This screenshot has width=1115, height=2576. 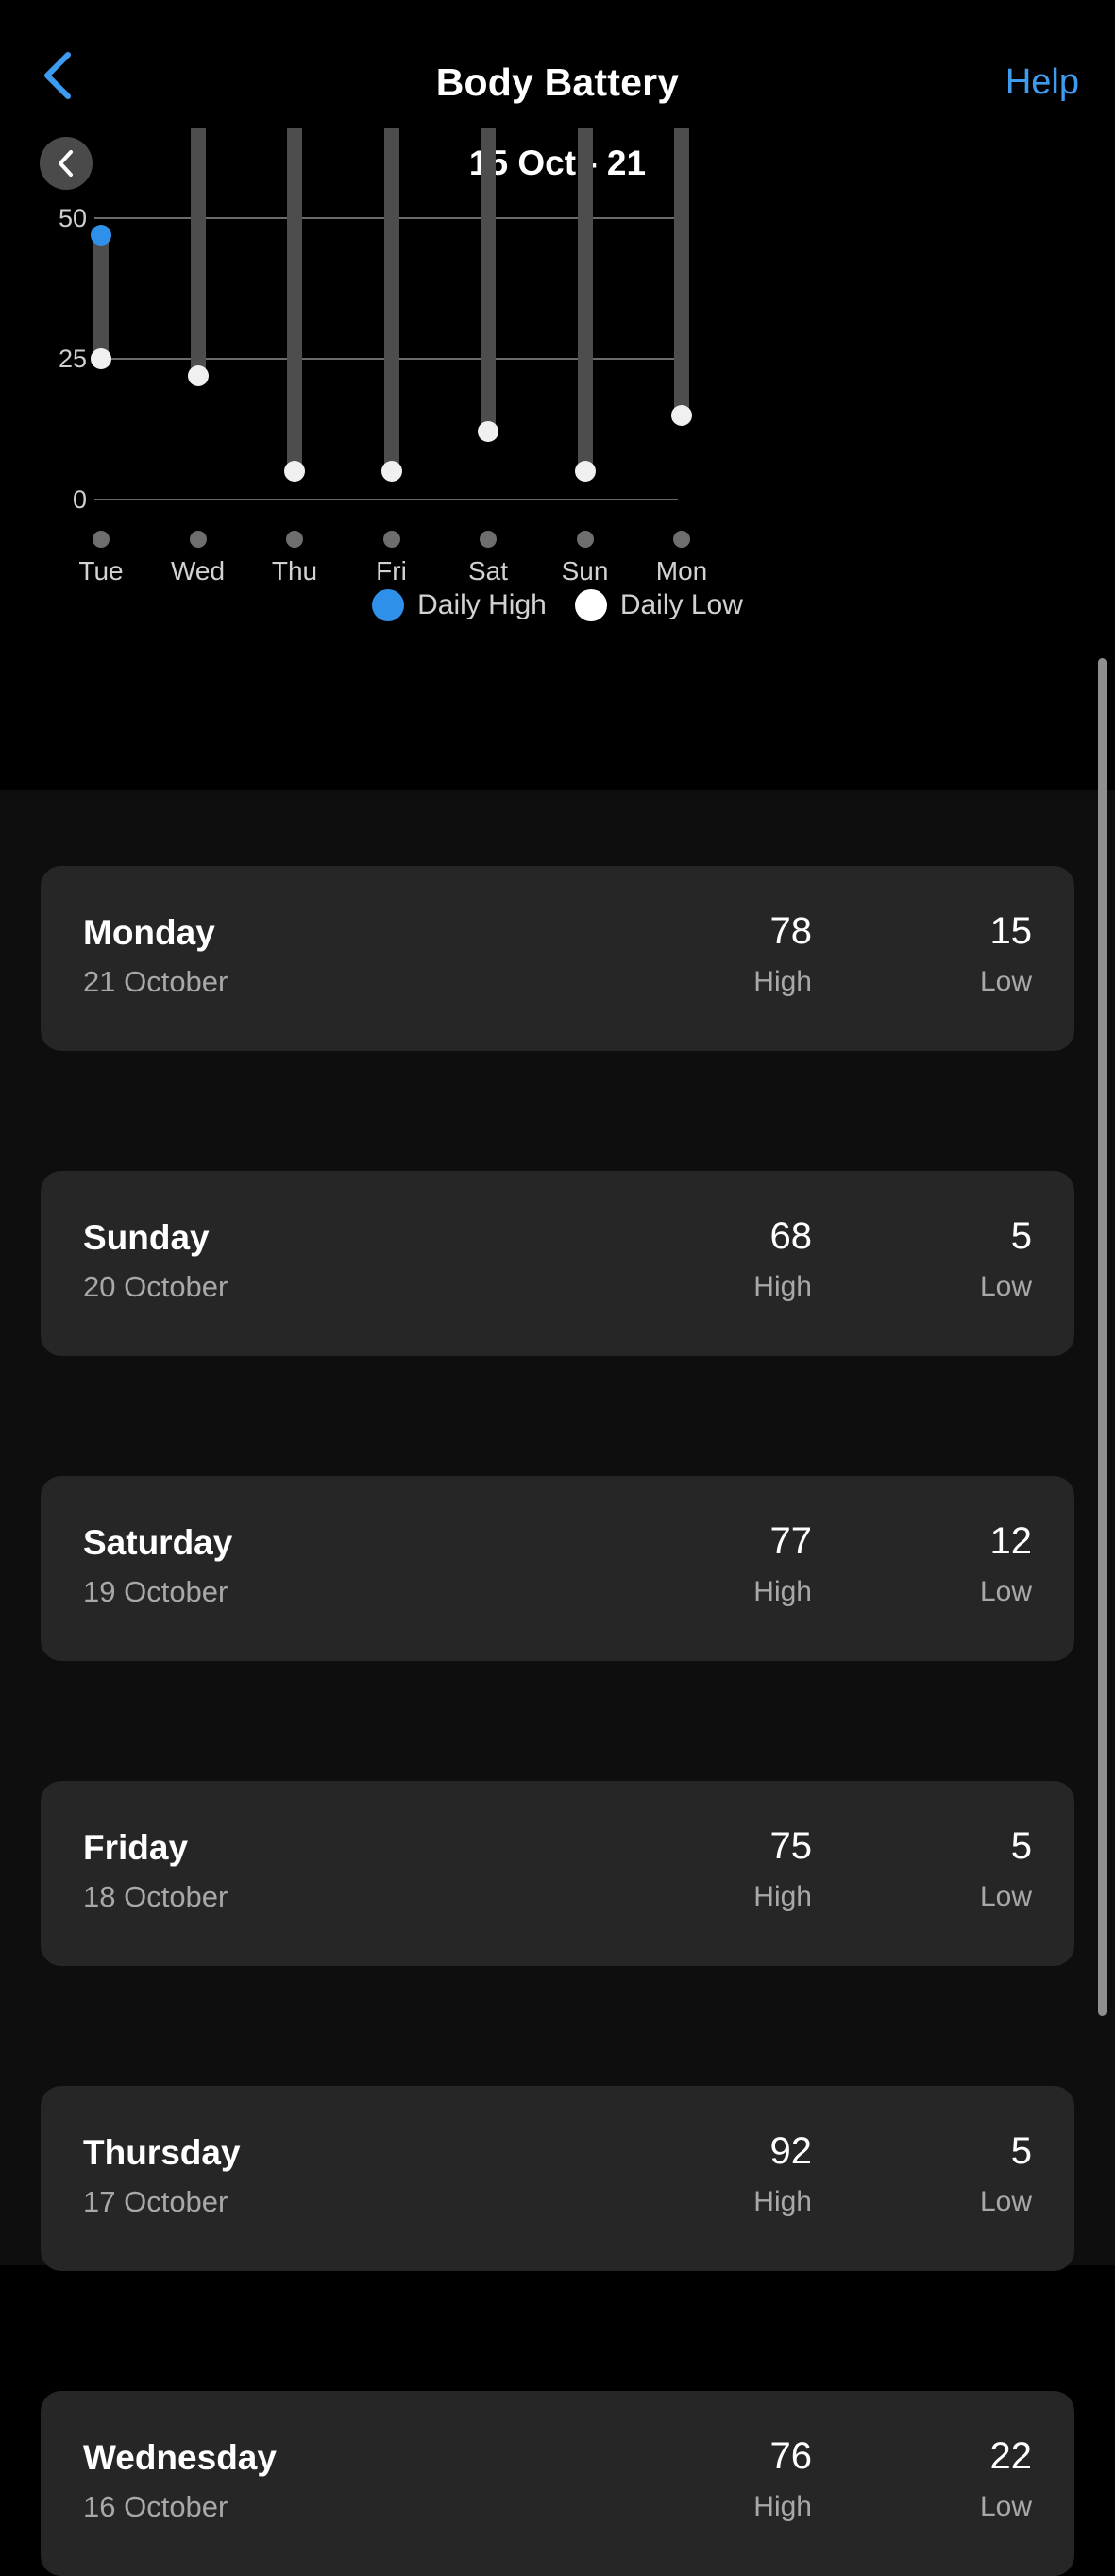 I want to click on list-item-date: 16 October, so click(x=155, y=2506).